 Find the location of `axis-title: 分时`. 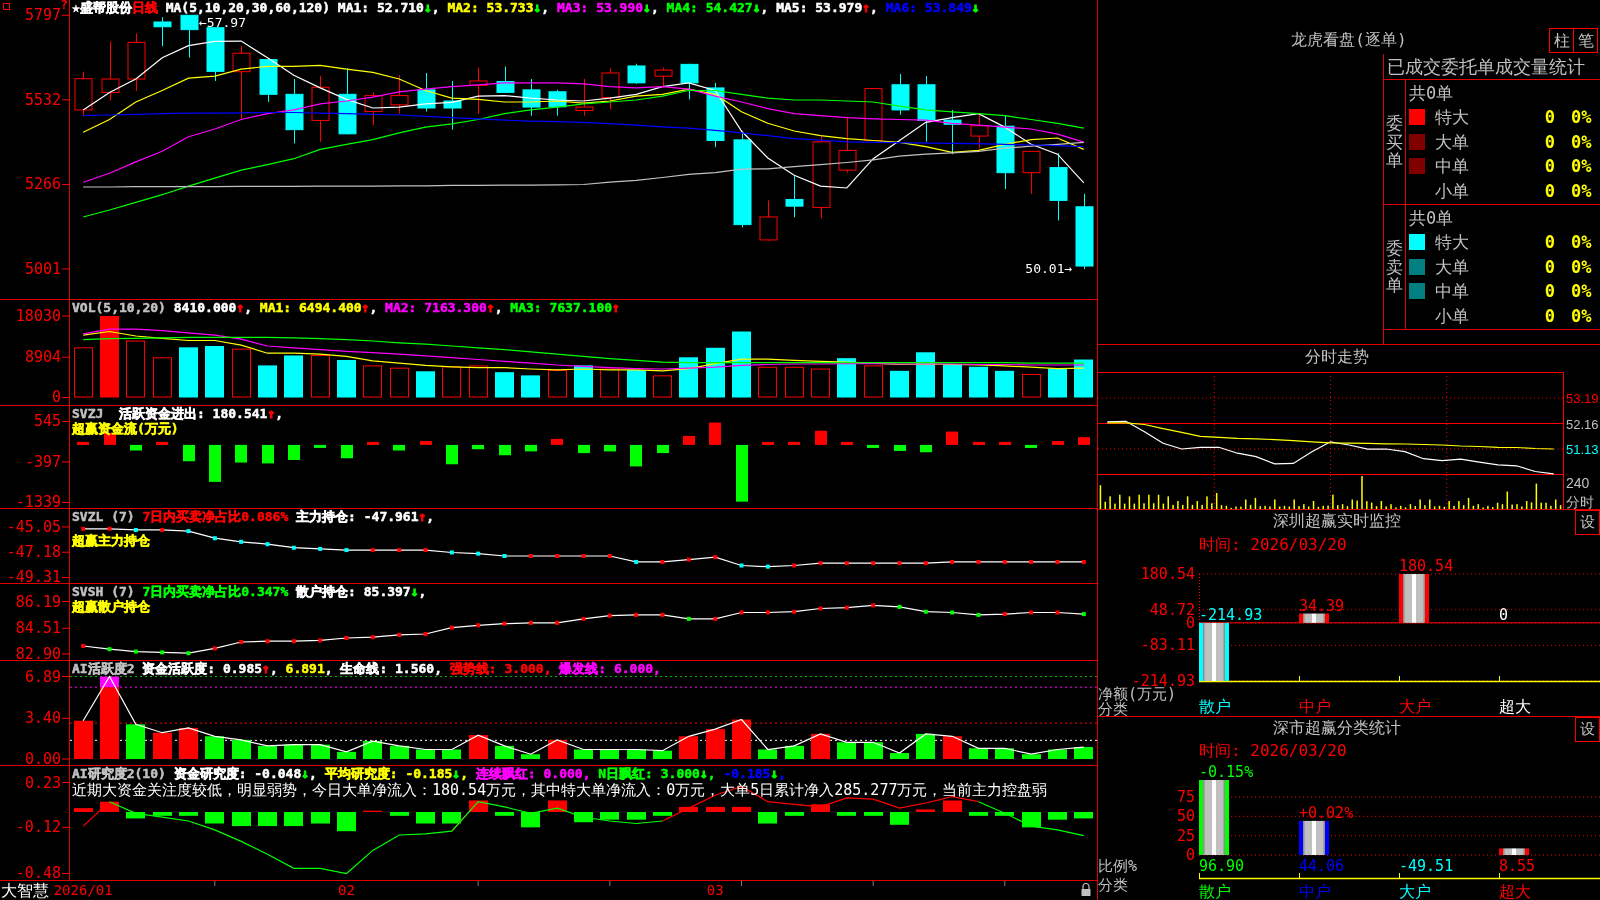

axis-title: 分时 is located at coordinates (1580, 501).